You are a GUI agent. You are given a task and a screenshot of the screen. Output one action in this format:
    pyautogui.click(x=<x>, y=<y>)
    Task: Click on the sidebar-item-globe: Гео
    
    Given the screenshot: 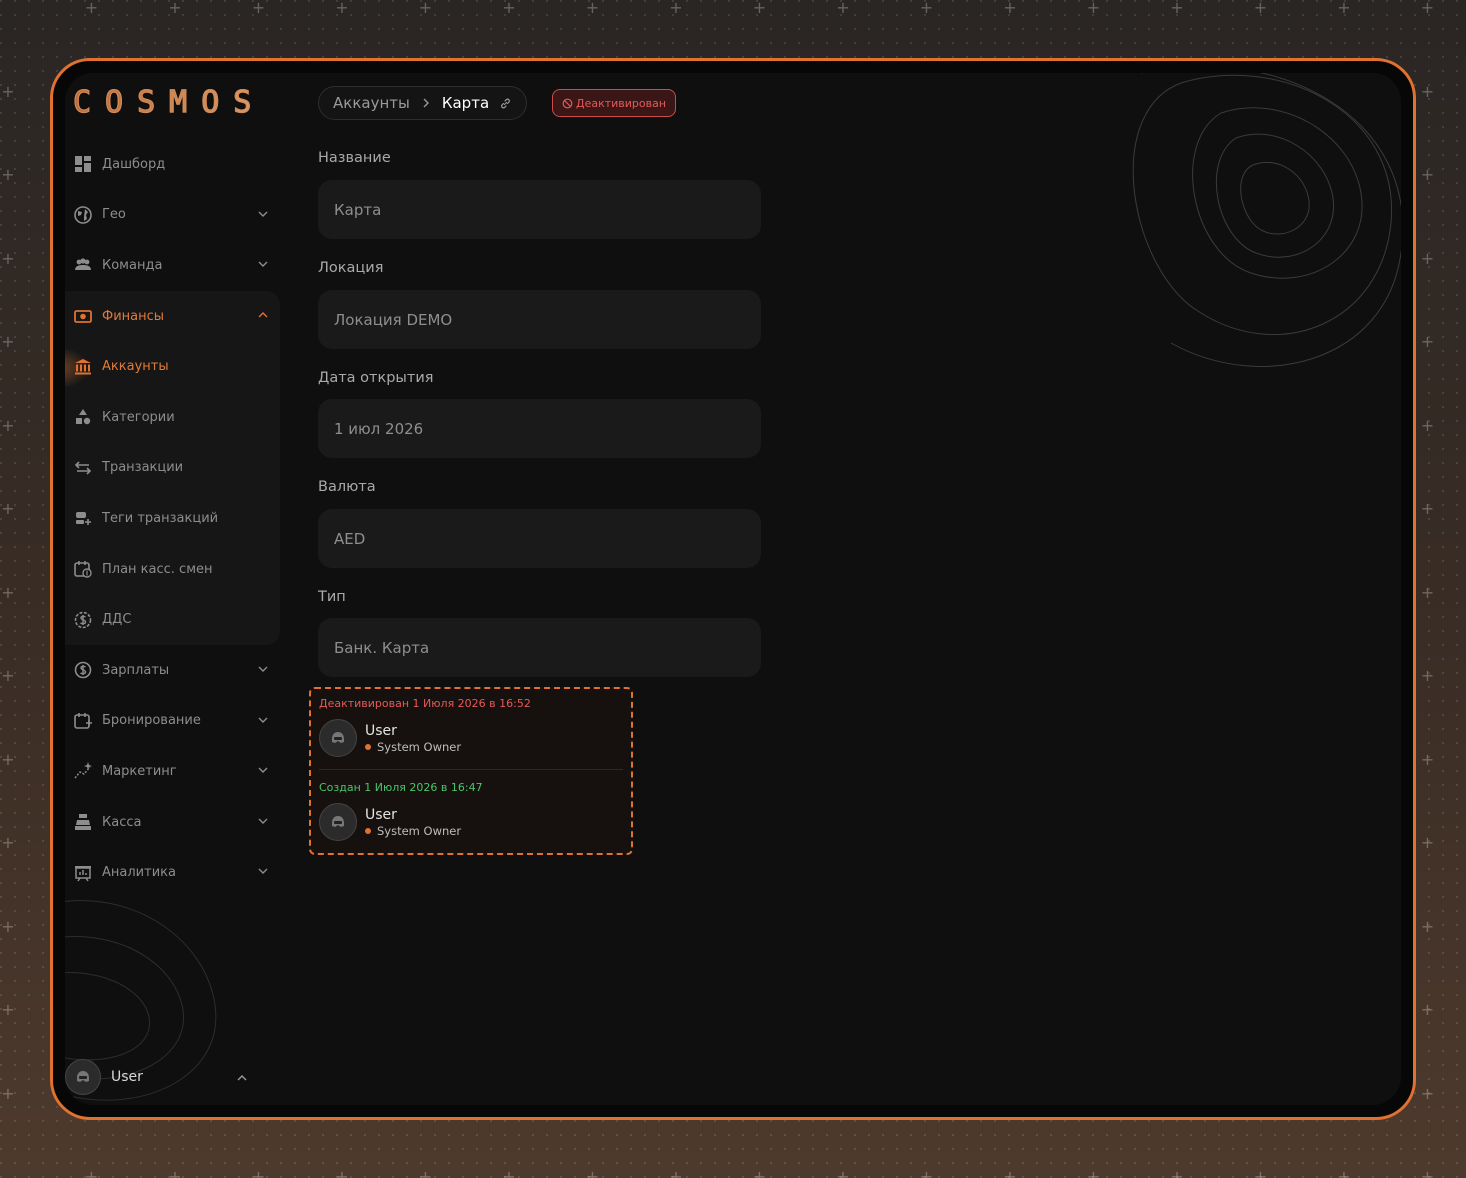 What is the action you would take?
    pyautogui.click(x=172, y=215)
    